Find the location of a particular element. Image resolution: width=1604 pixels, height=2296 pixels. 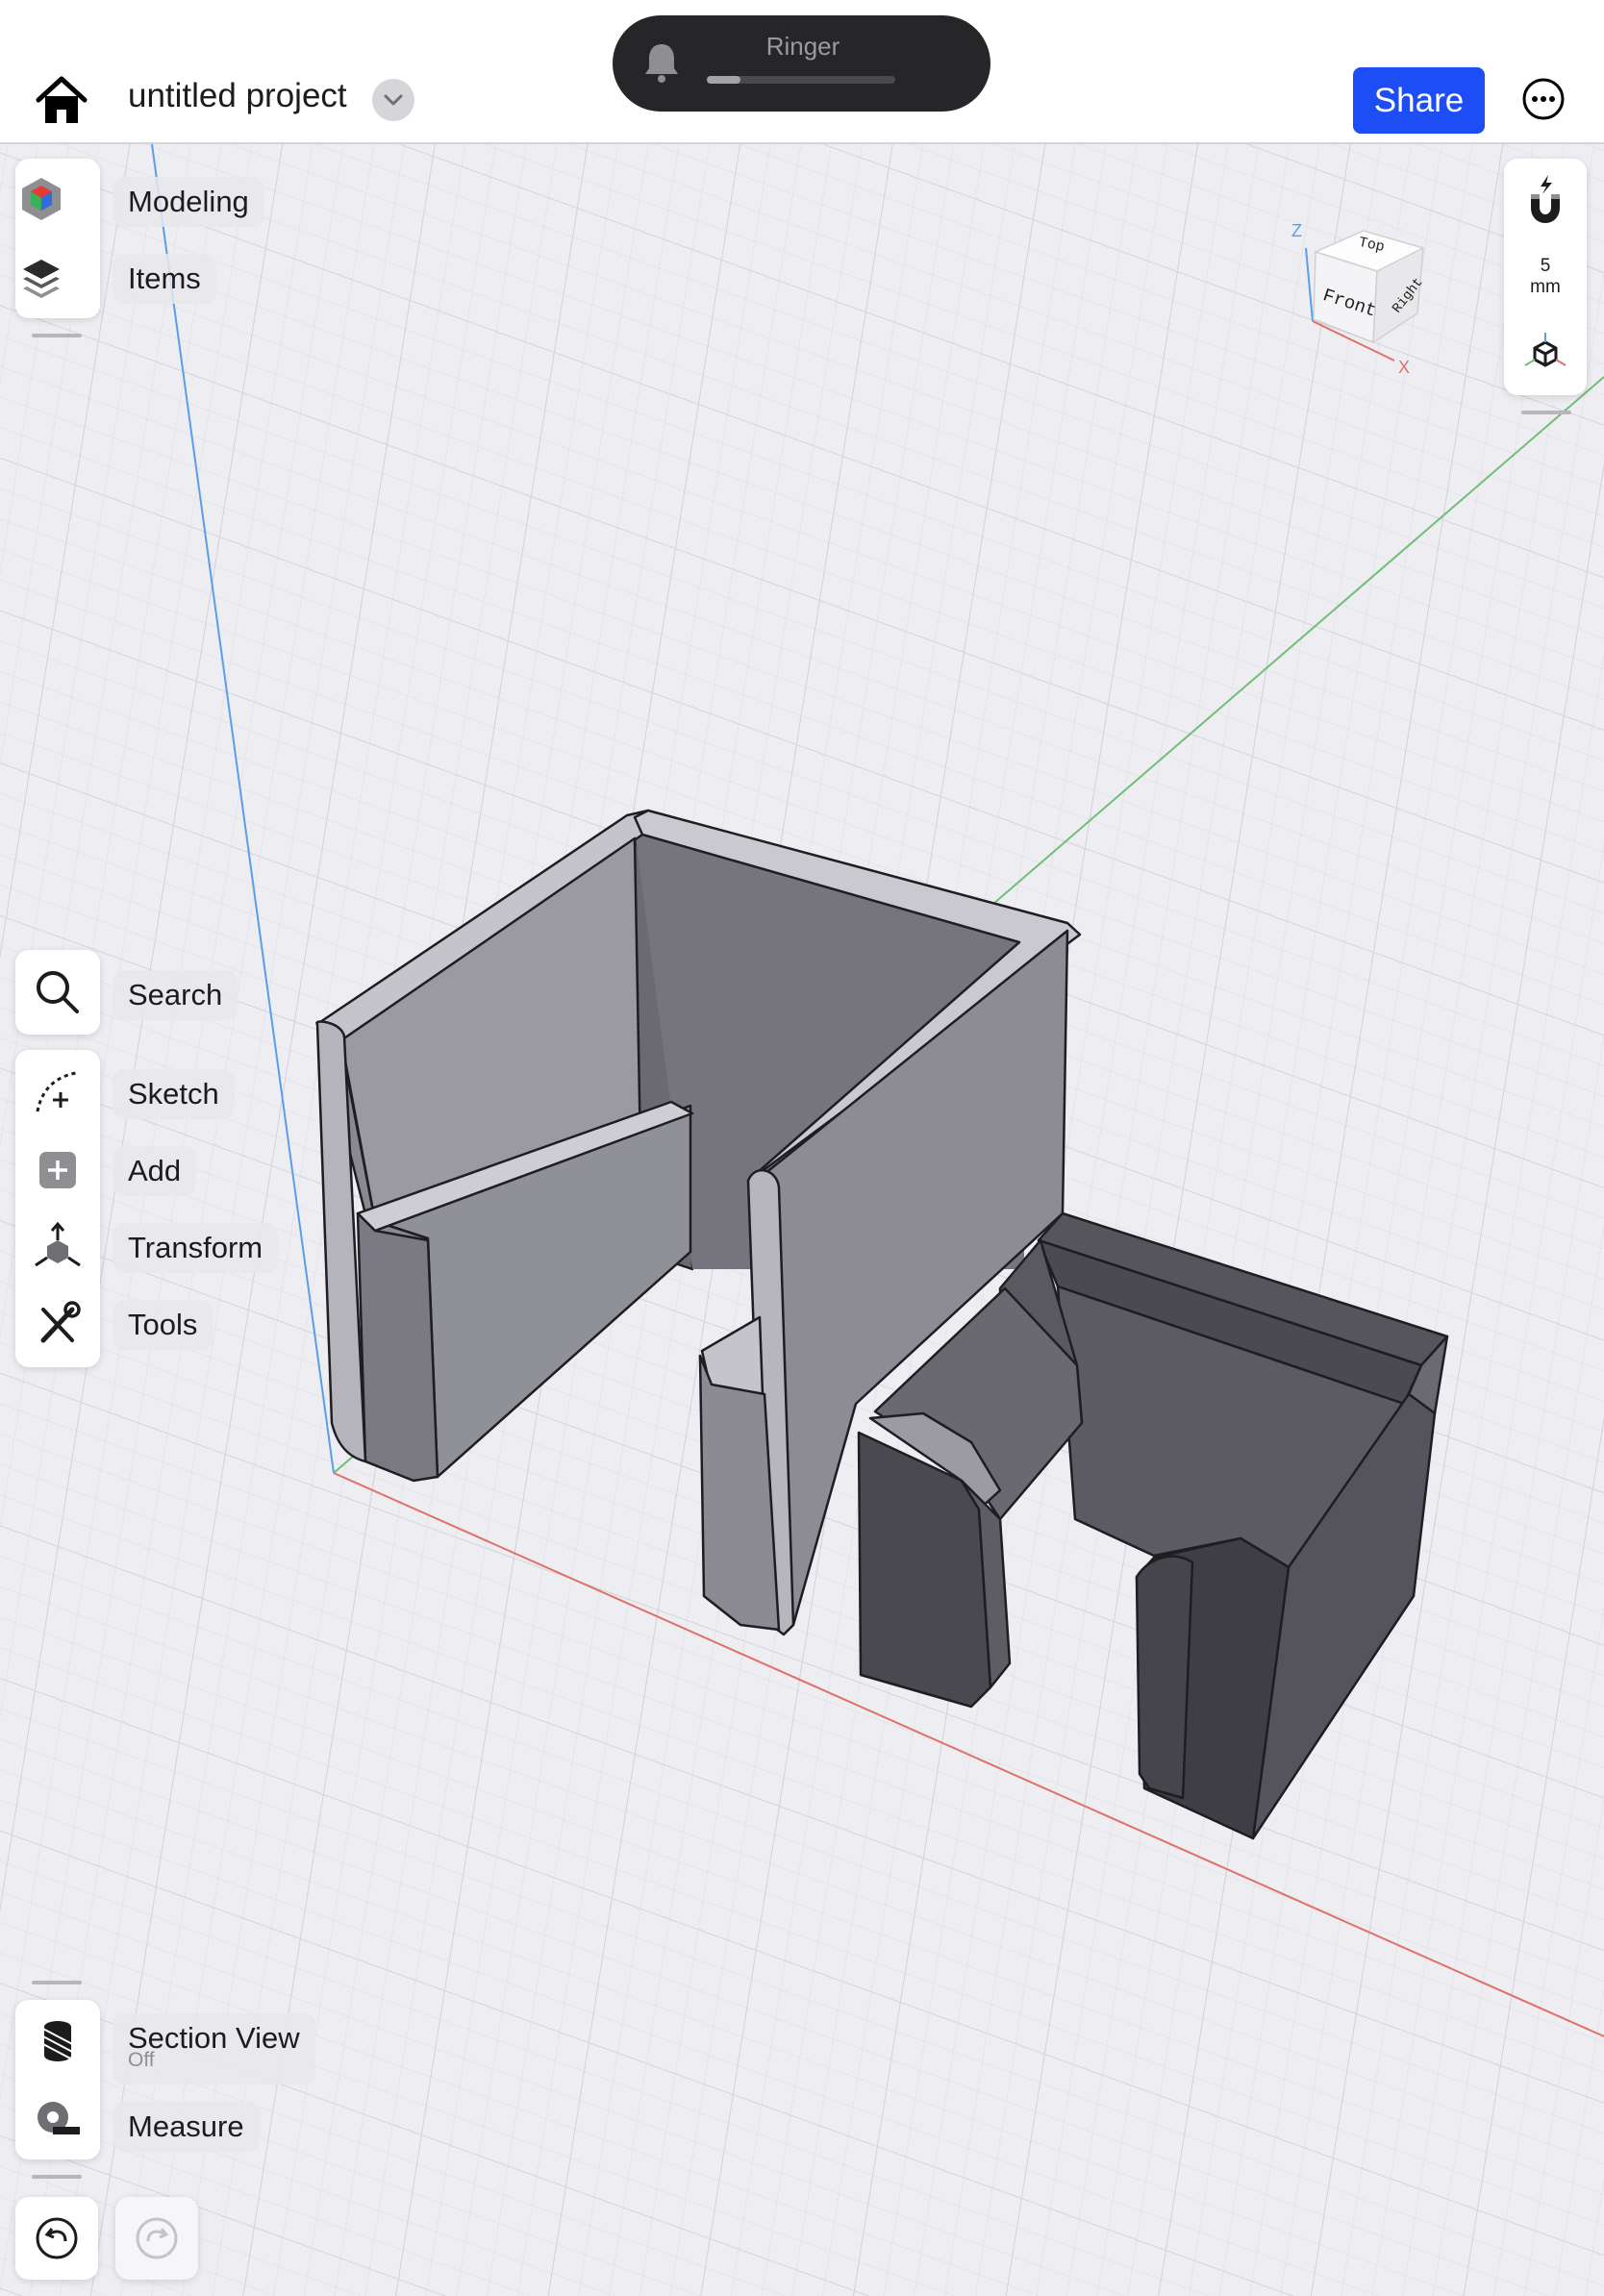

measure-button: Measure is located at coordinates (186, 2127).